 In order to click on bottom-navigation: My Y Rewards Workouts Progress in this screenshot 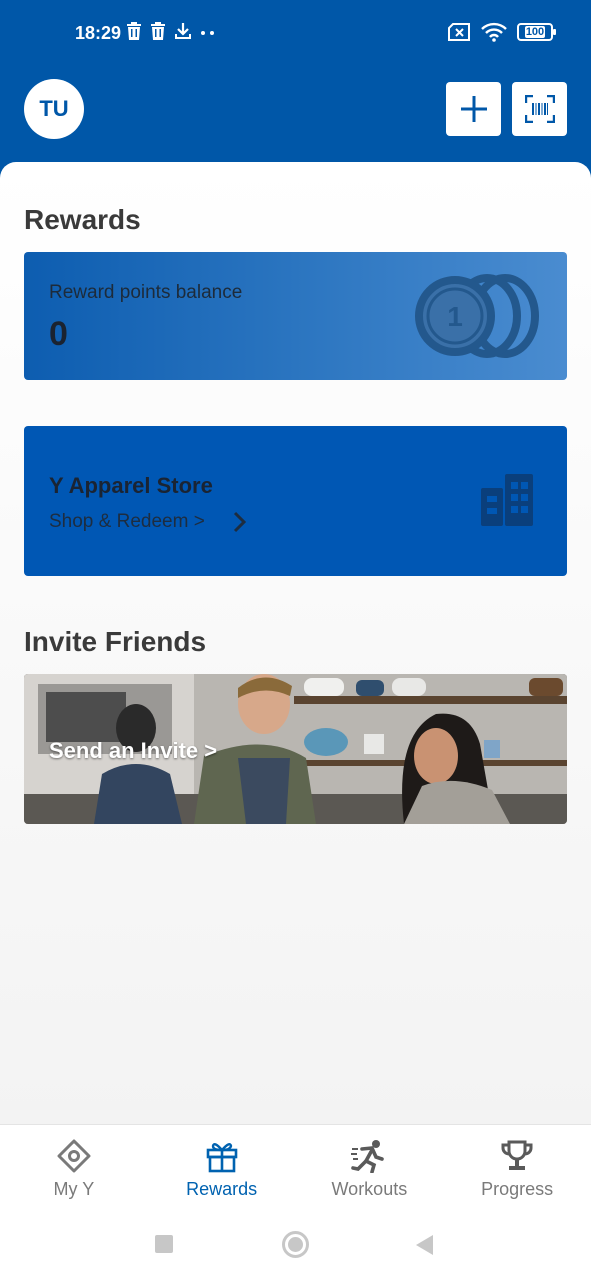, I will do `click(295, 1167)`.